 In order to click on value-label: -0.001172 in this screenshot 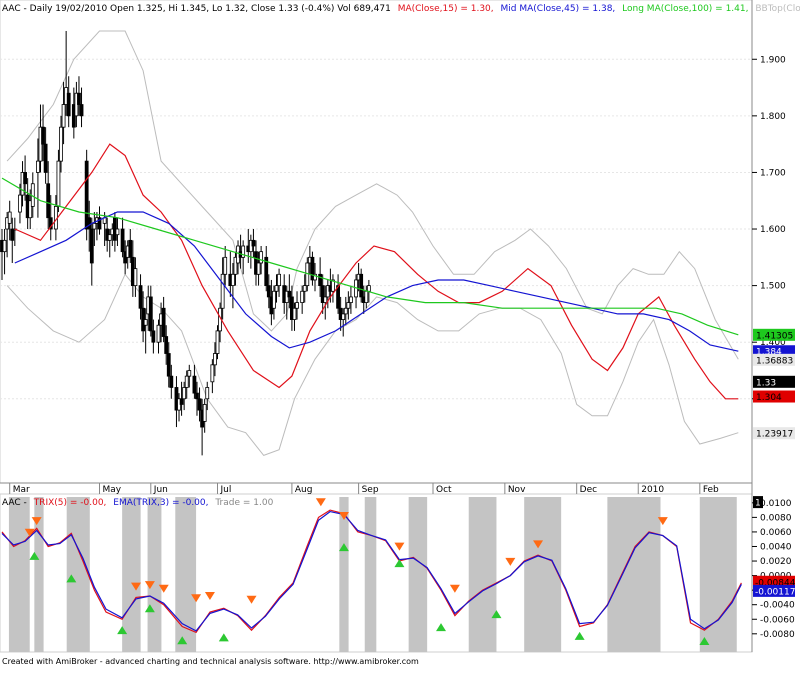, I will do `click(777, 592)`.